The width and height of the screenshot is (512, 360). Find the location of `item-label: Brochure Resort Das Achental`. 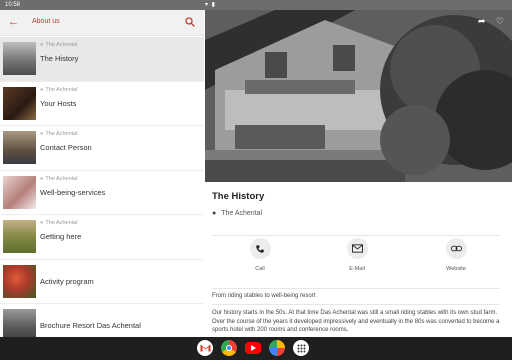

item-label: Brochure Resort Das Achental is located at coordinates (90, 325).